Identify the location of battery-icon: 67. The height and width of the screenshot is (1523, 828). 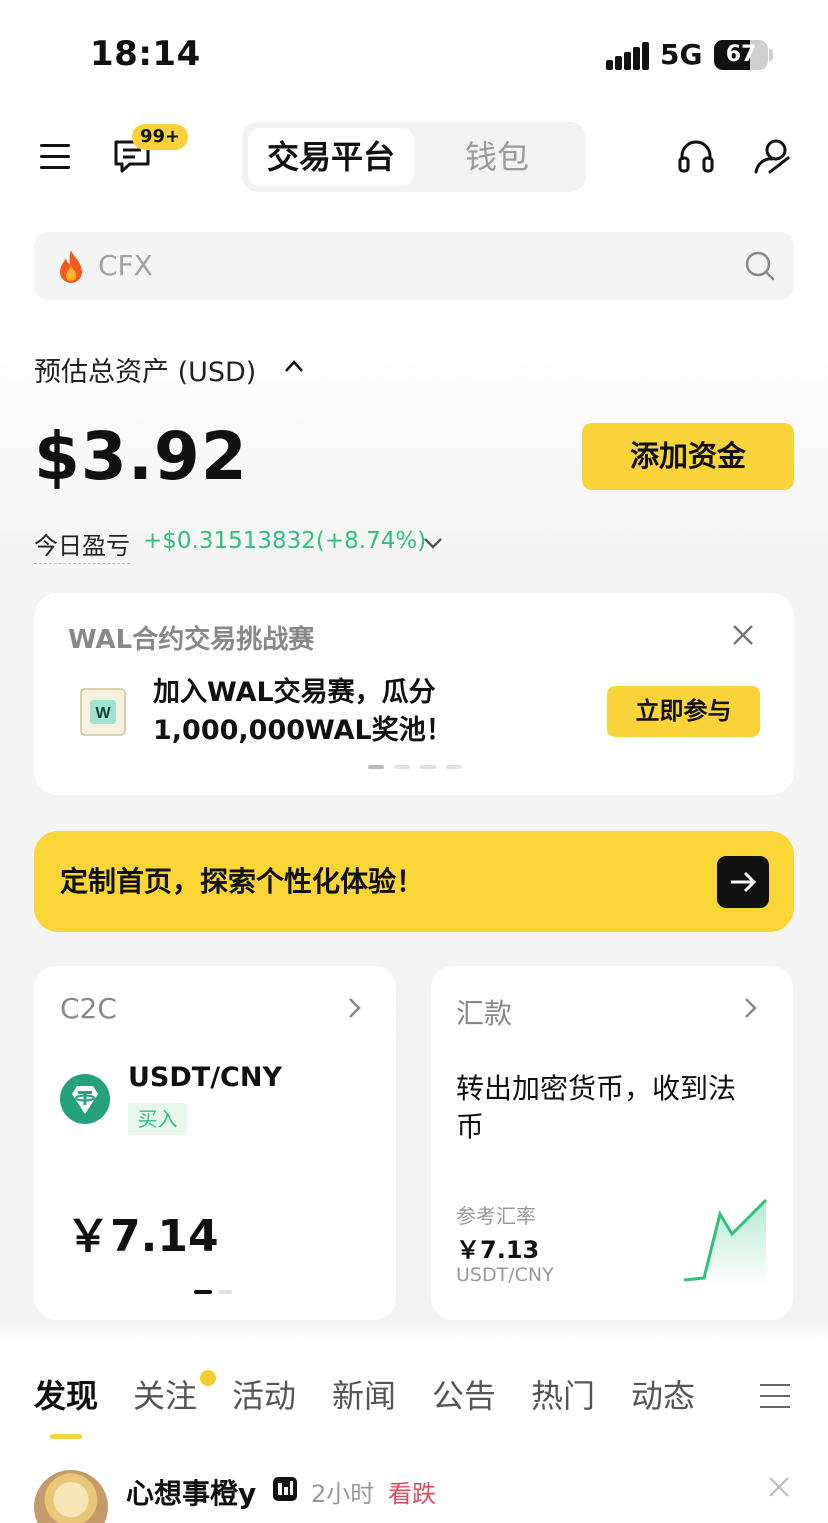
(741, 55).